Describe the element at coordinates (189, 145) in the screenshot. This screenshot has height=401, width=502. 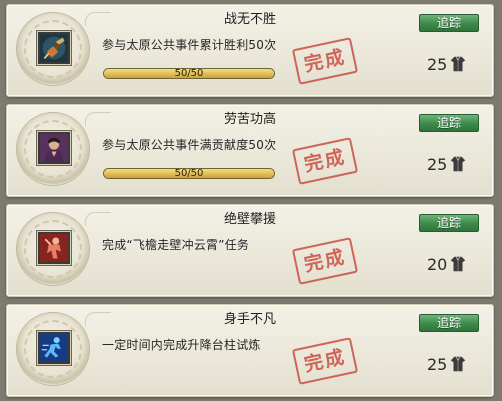
I see `achievement-description: 参与太原公共事件满贡献度50次` at that location.